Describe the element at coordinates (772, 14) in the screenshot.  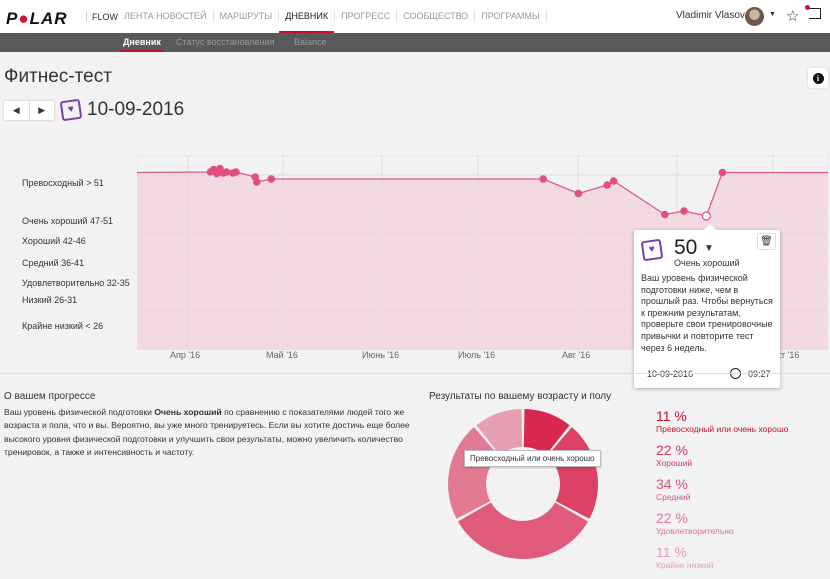
I see `chevron-down-icon: ▼` at that location.